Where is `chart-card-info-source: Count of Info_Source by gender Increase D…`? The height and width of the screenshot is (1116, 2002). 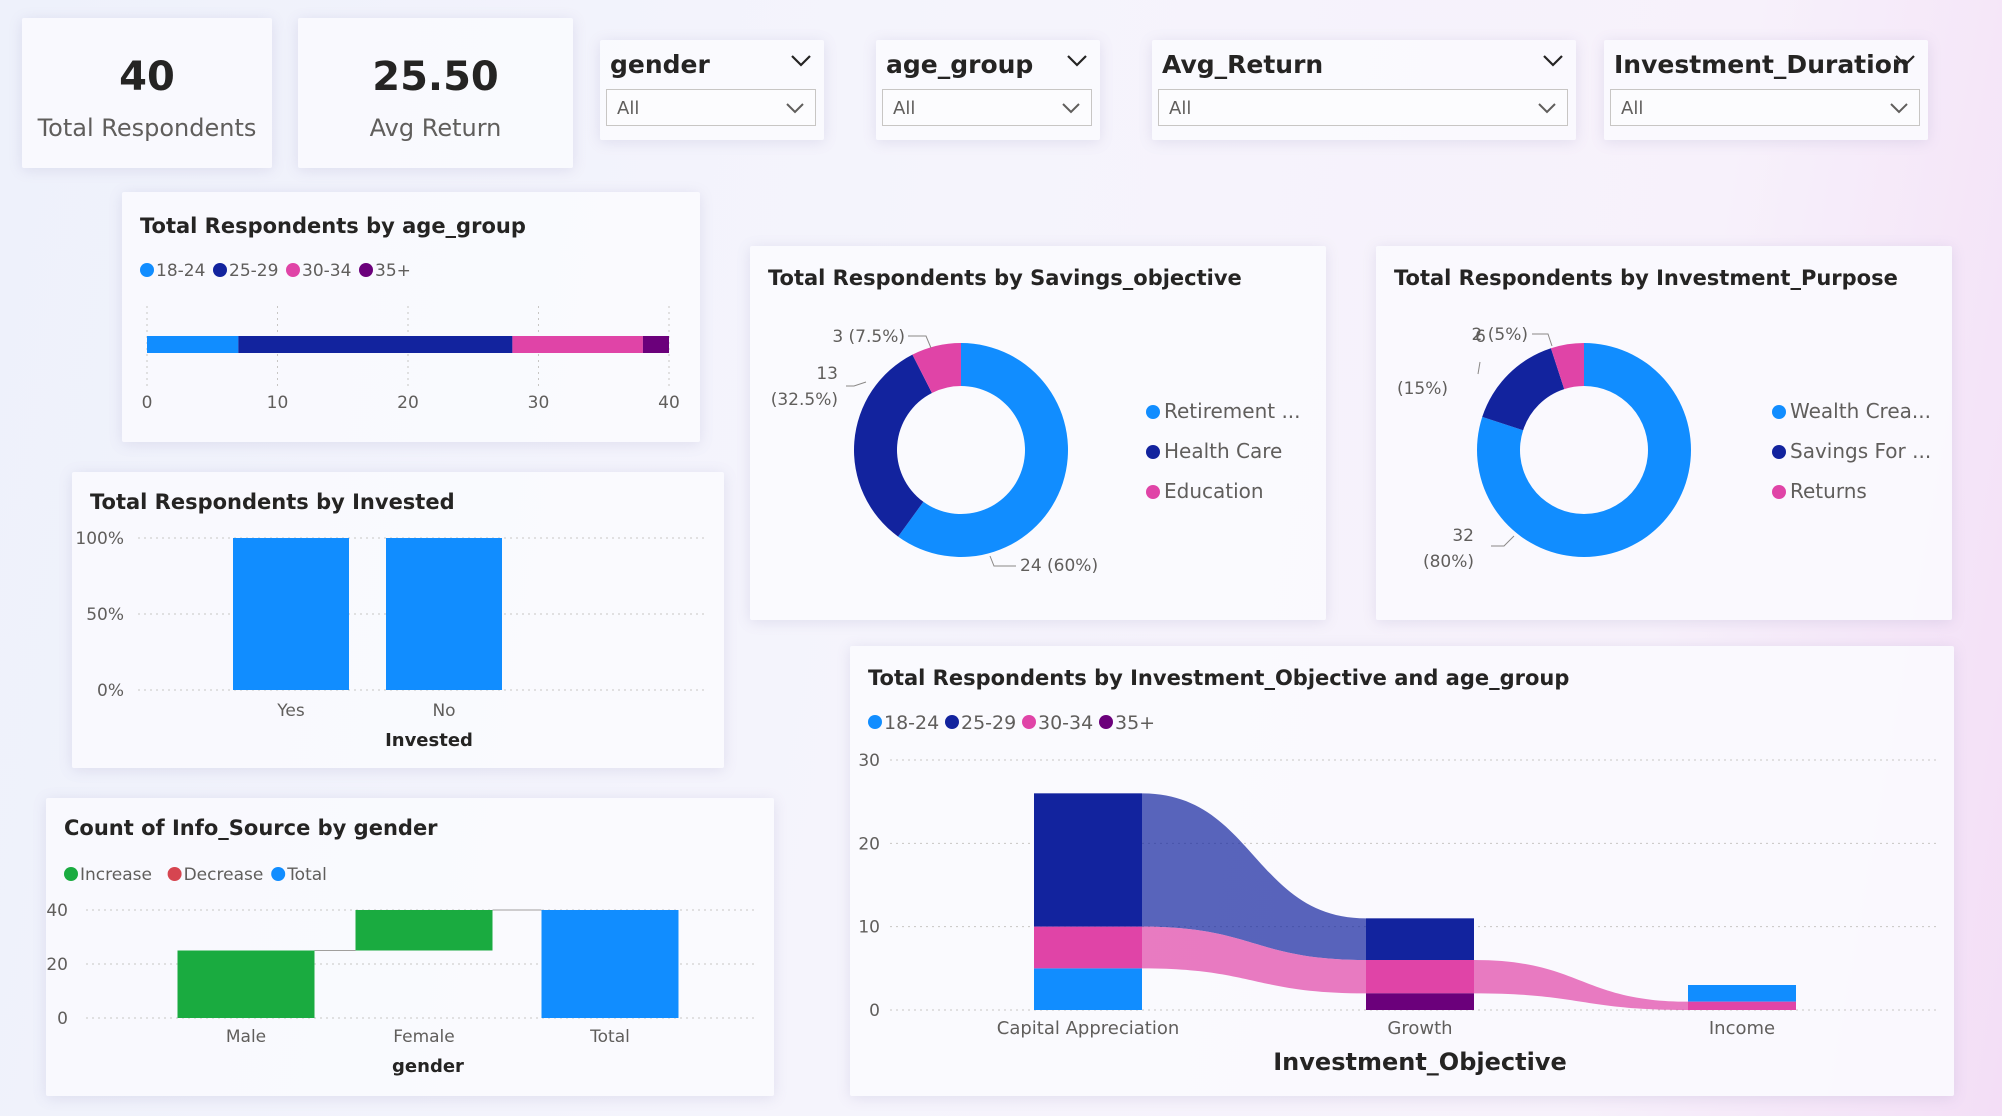 chart-card-info-source: Count of Info_Source by gender Increase D… is located at coordinates (410, 947).